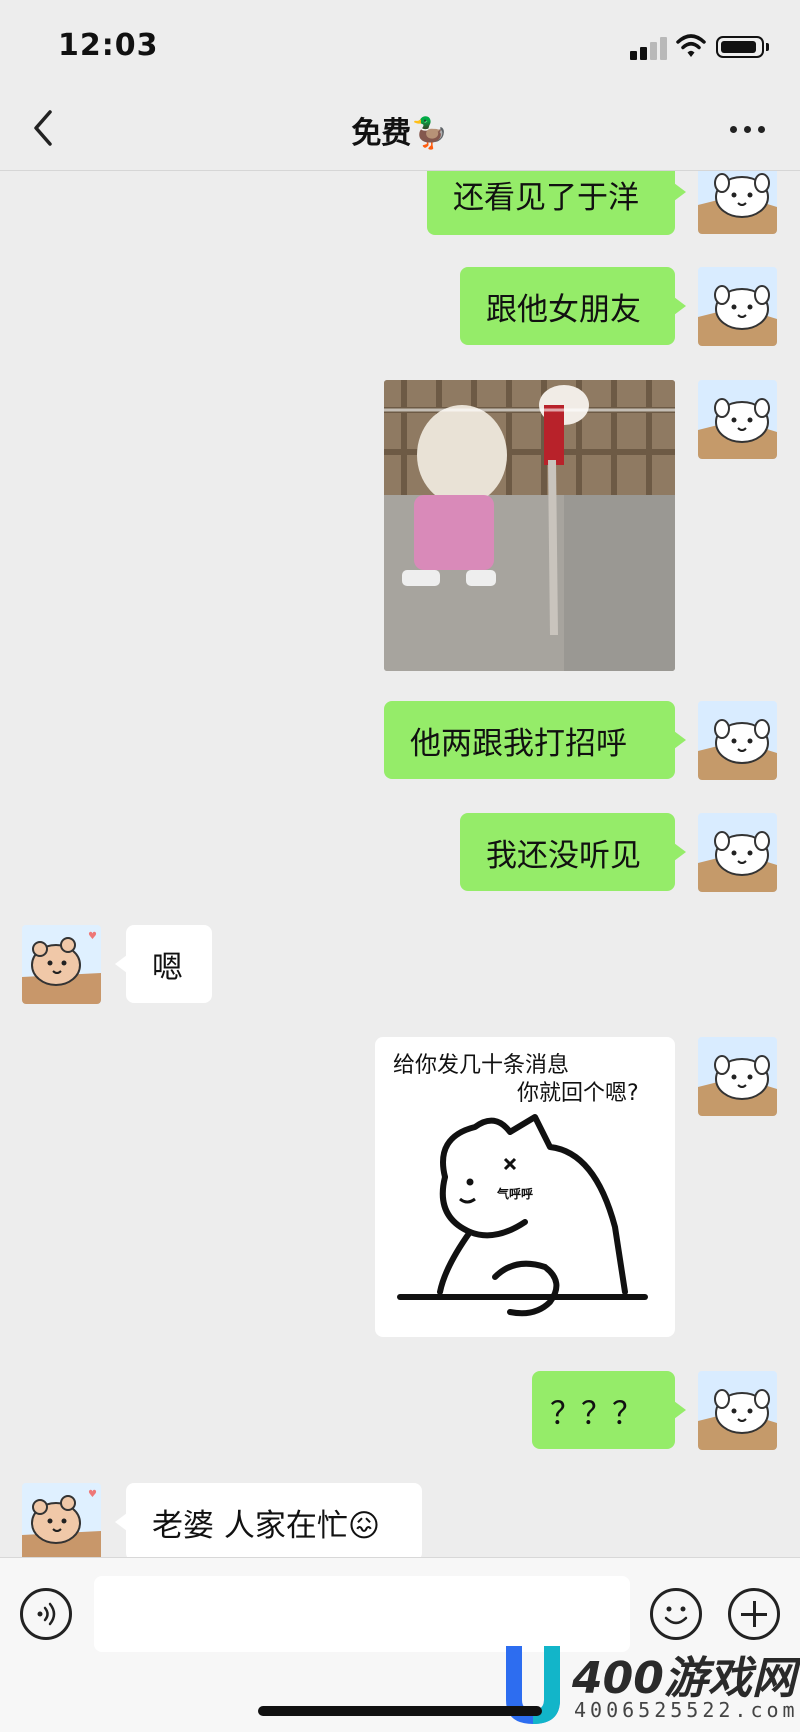 The height and width of the screenshot is (1732, 800). I want to click on chat-title: 免费🦆, so click(400, 133).